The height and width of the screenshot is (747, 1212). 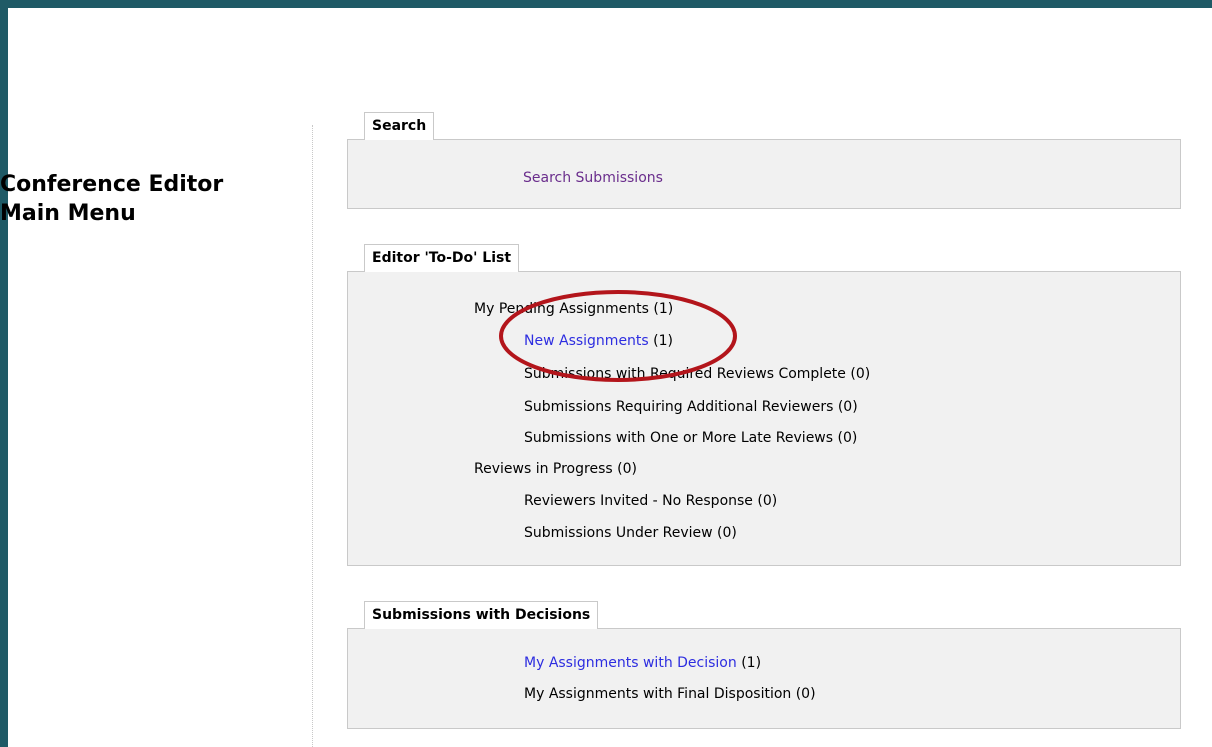 What do you see at coordinates (593, 178) in the screenshot?
I see `search-submissions-link: Search Submissions` at bounding box center [593, 178].